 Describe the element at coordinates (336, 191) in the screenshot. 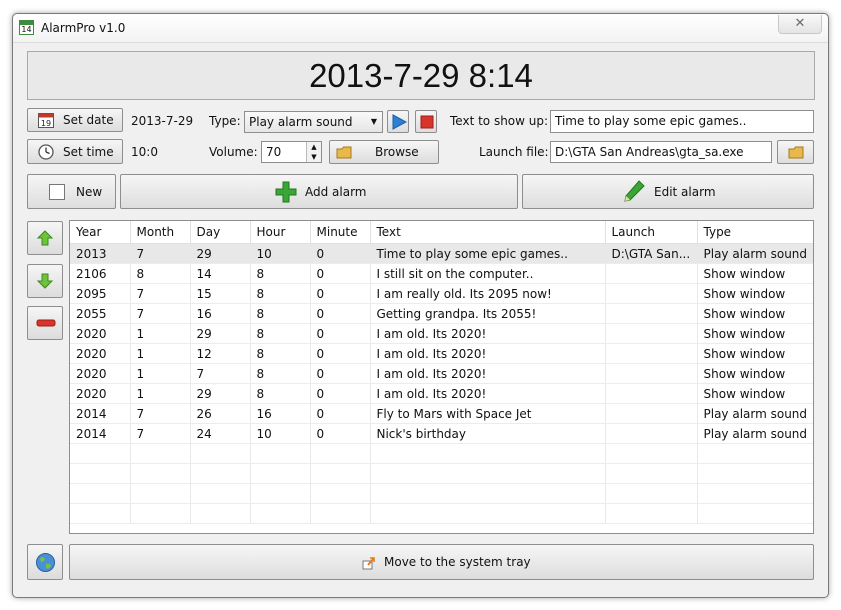

I see `add-alarm-label: Add alarm` at that location.